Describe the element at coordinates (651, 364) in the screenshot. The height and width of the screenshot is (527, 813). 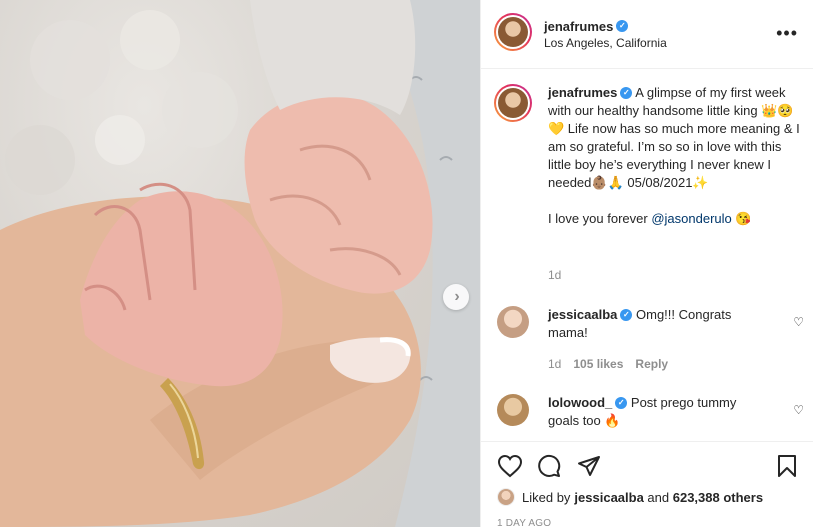
I see `reply-button: Reply` at that location.